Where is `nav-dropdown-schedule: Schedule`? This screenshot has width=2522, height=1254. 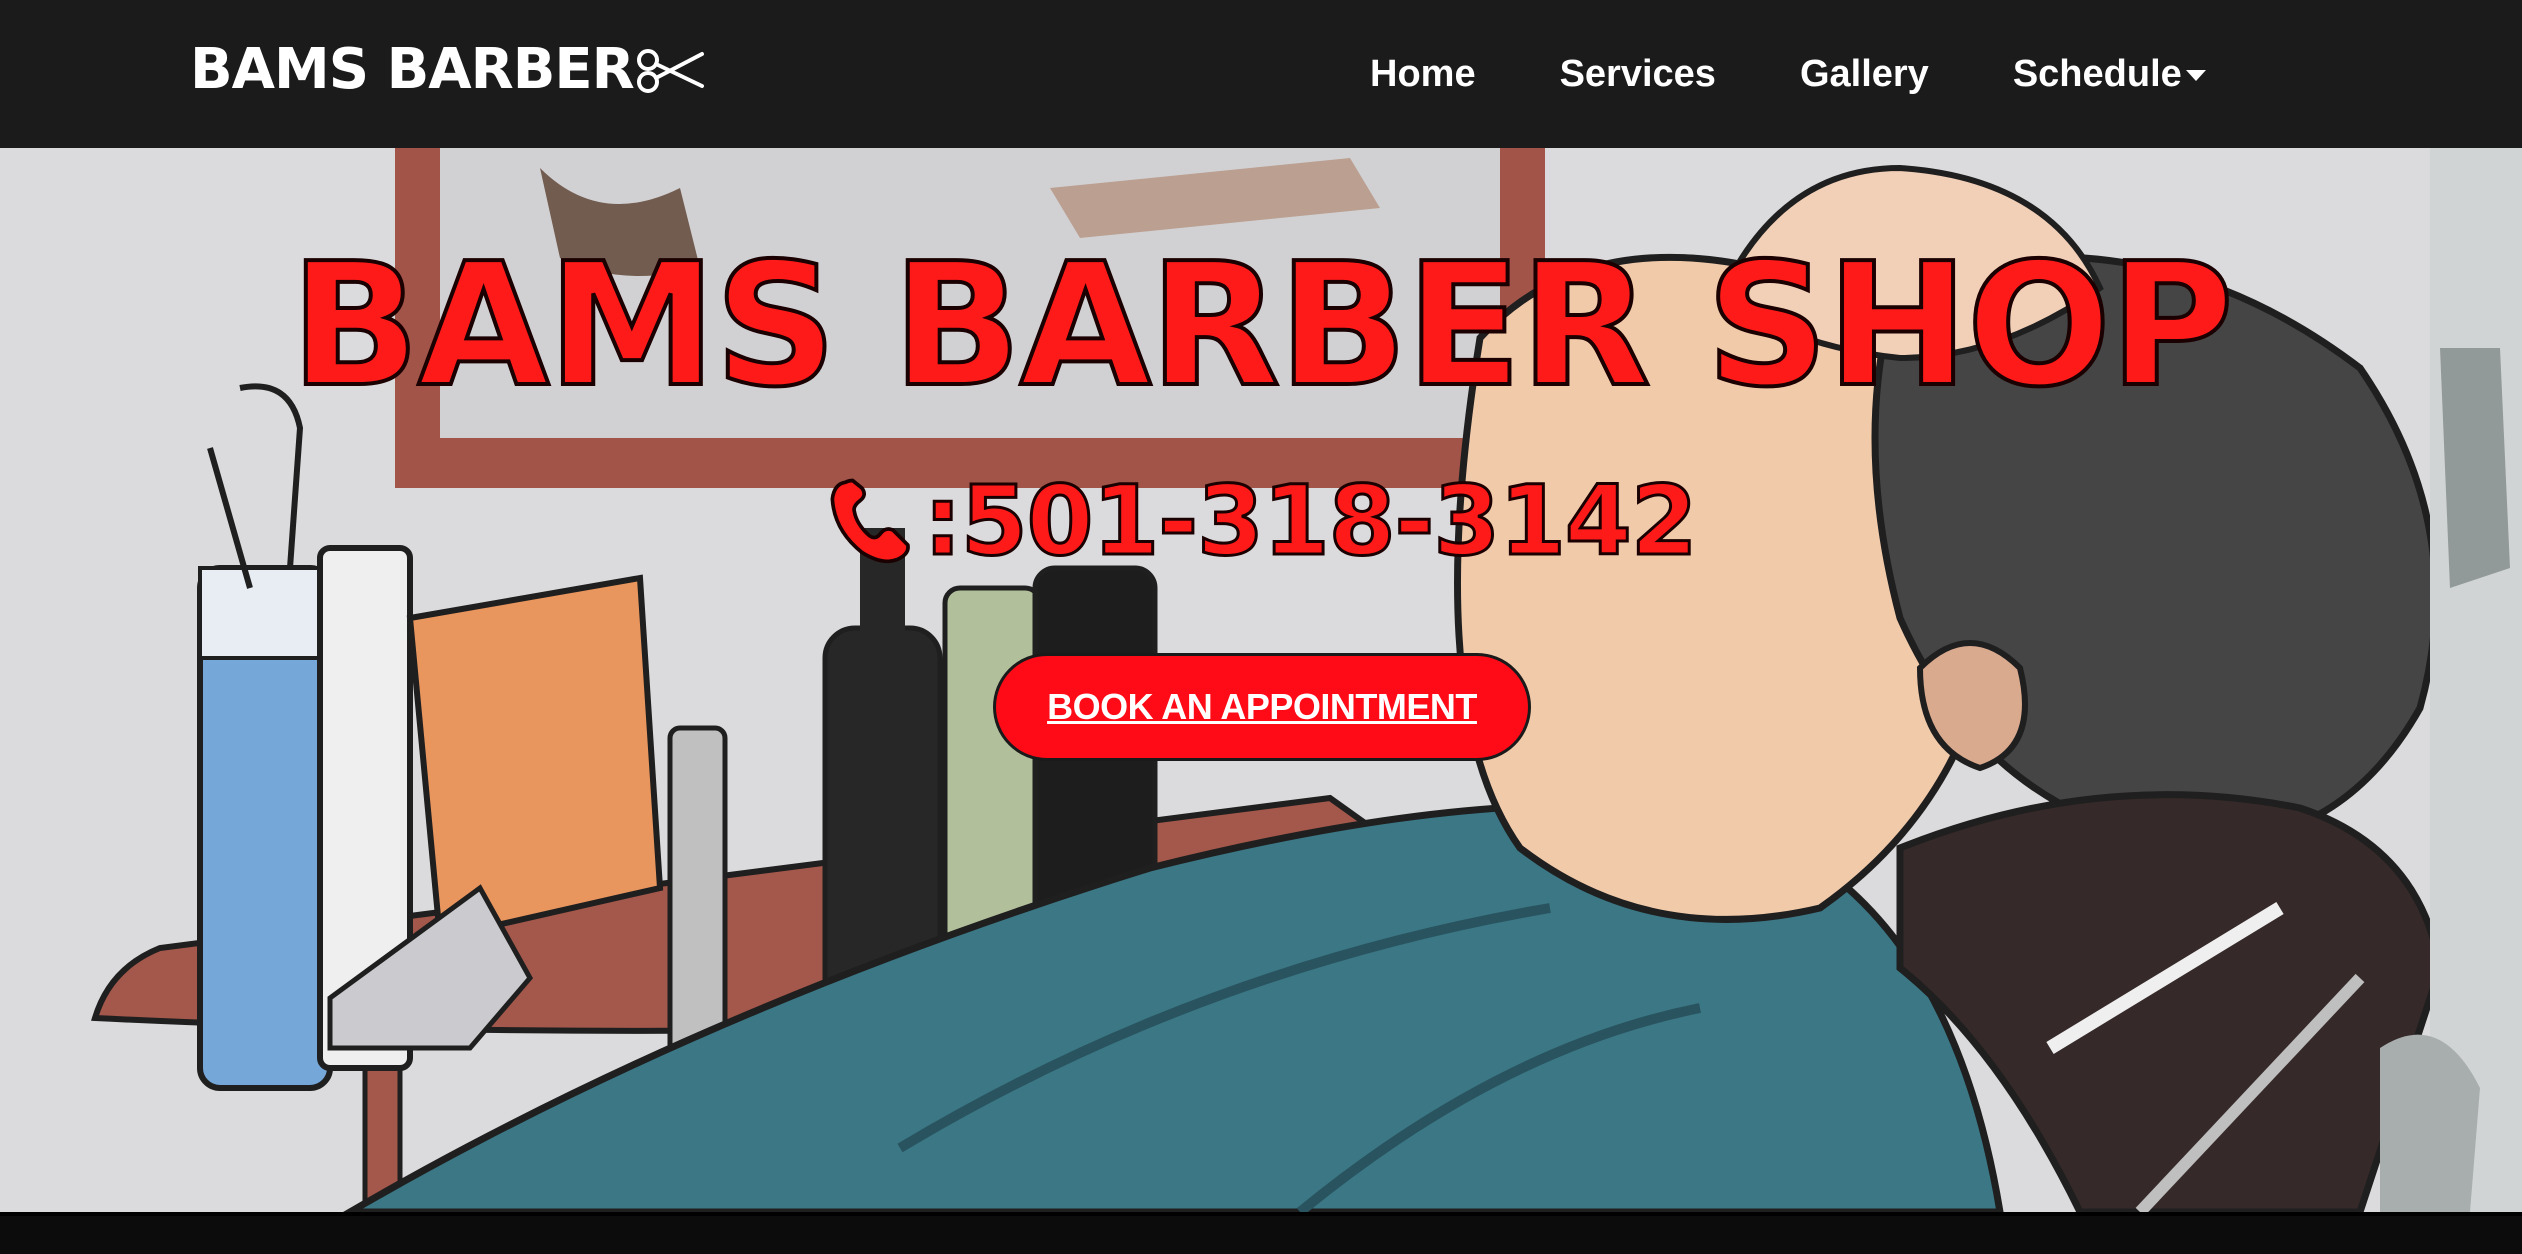
nav-dropdown-schedule: Schedule is located at coordinates (2109, 74).